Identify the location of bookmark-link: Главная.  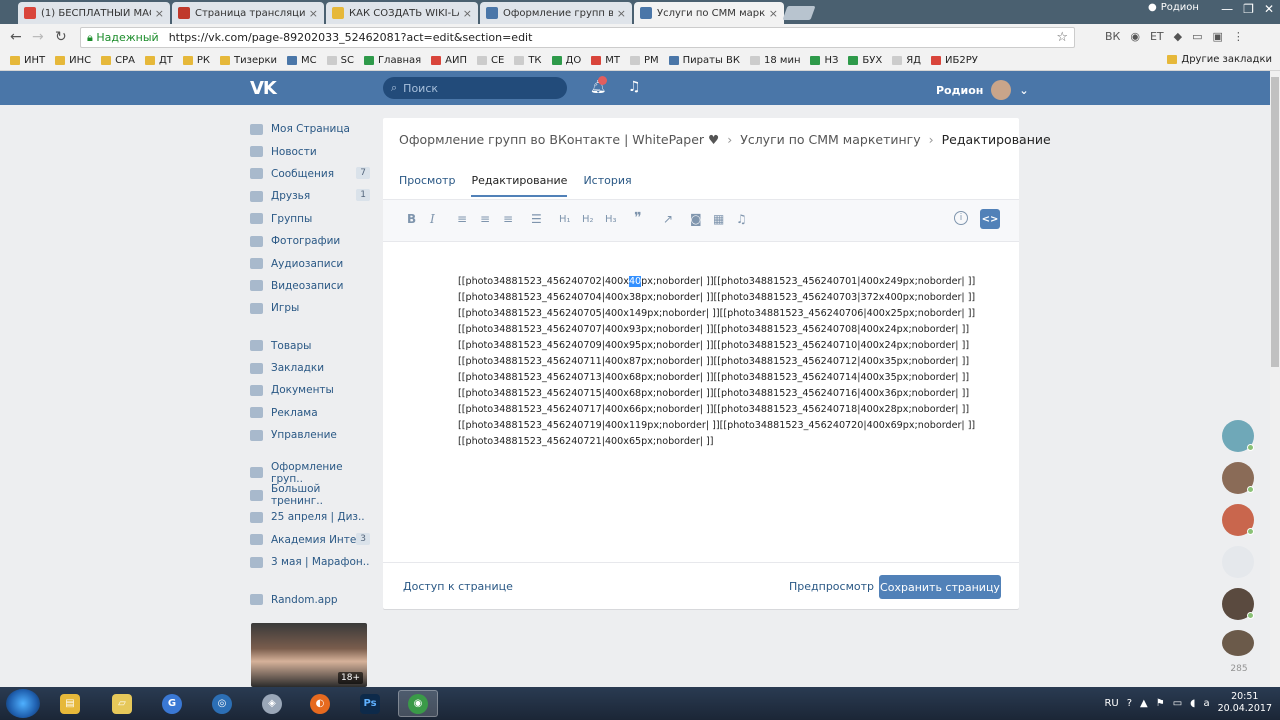
(392, 60).